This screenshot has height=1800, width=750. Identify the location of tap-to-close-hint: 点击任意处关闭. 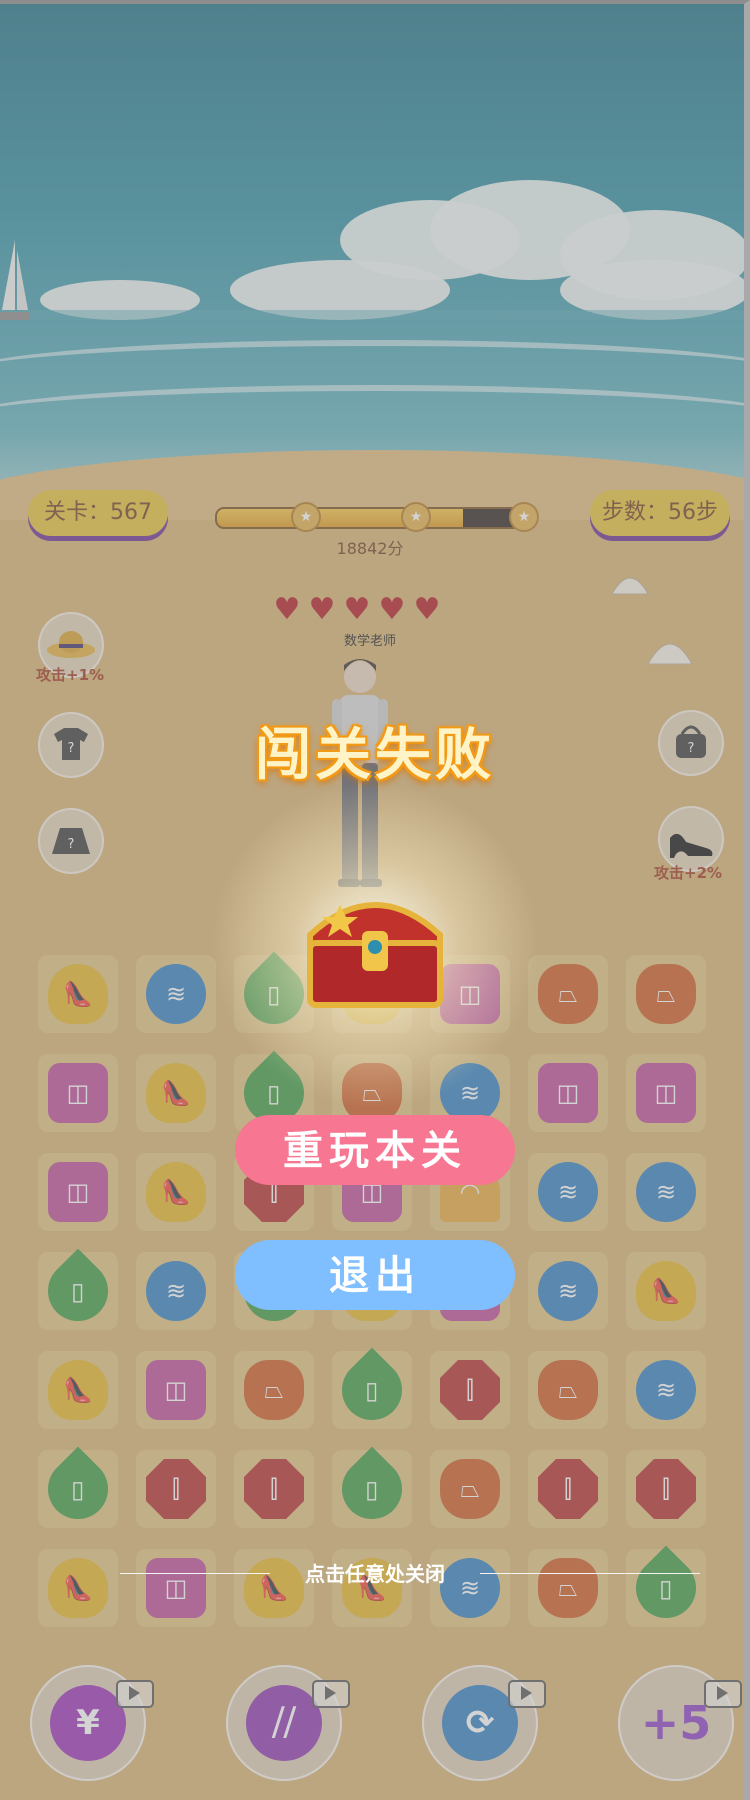
(375, 1572).